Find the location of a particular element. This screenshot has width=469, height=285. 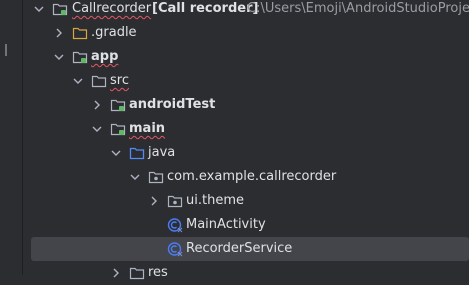

tree-row-recorderservice: RecorderService is located at coordinates (250, 249).